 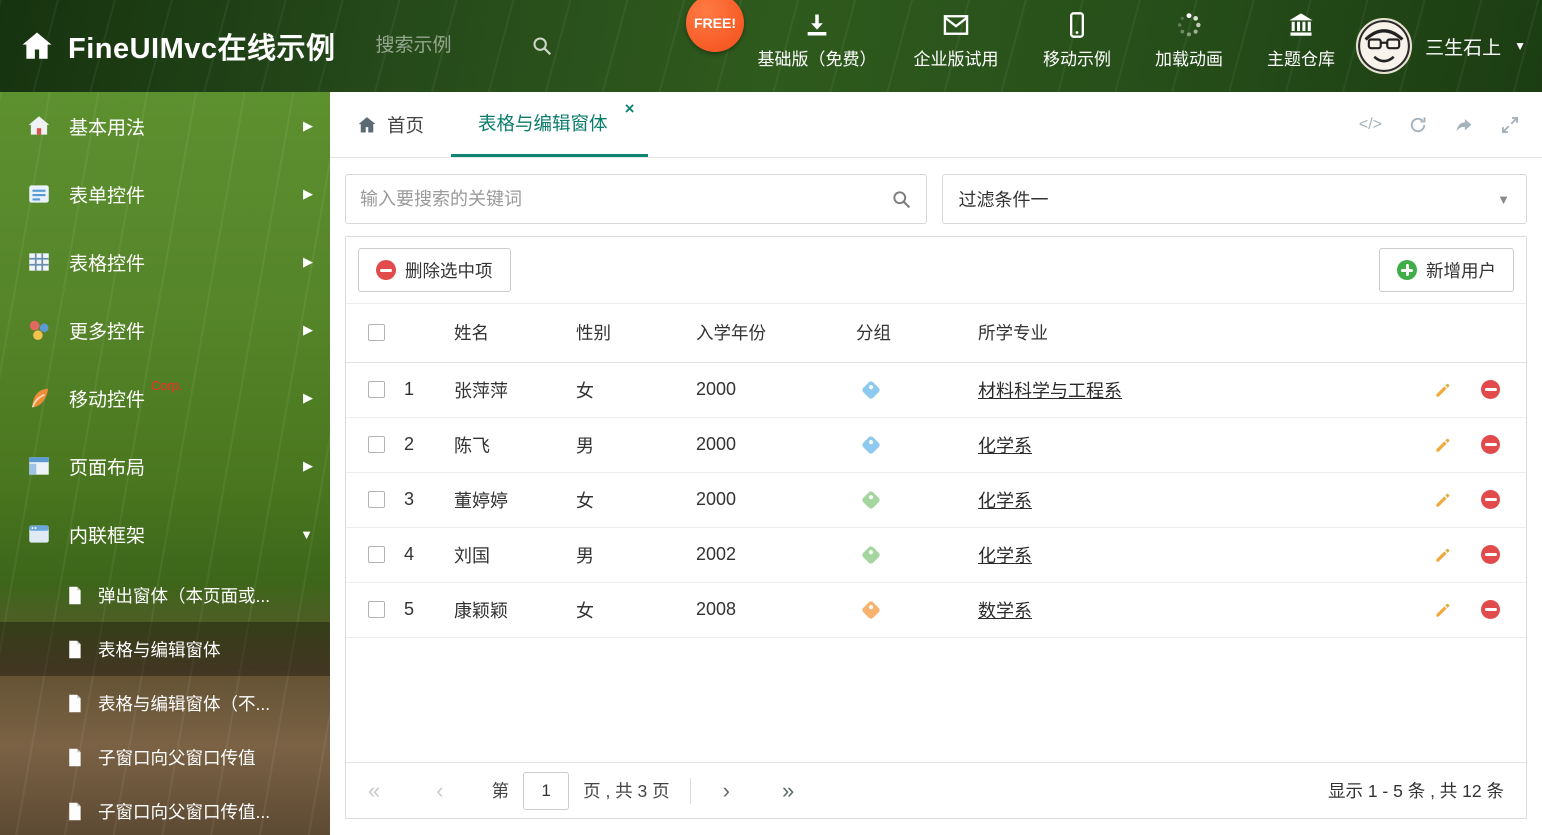 What do you see at coordinates (177, 757) in the screenshot?
I see `sidebar-subitem-label: 子窗口向父窗口传值` at bounding box center [177, 757].